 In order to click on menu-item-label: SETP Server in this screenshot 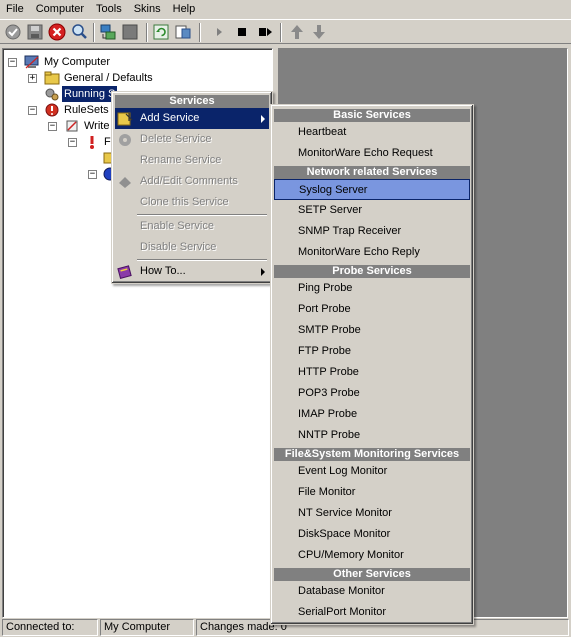, I will do `click(330, 210)`.